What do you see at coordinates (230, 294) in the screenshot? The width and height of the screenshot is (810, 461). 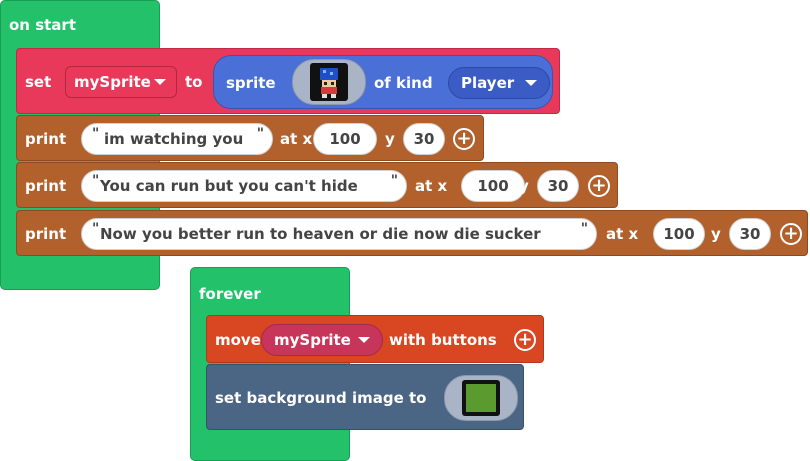 I see `forever-label: forever` at bounding box center [230, 294].